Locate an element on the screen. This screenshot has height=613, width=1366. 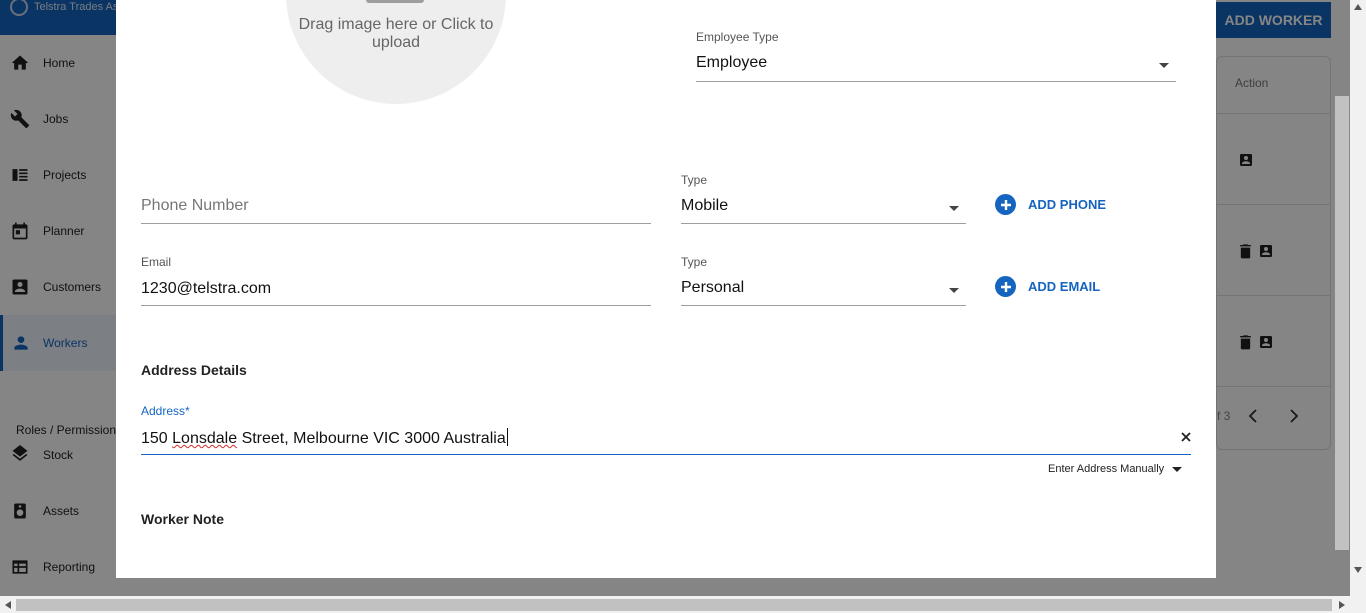
employee-type-label: Employee Type is located at coordinates (737, 37).